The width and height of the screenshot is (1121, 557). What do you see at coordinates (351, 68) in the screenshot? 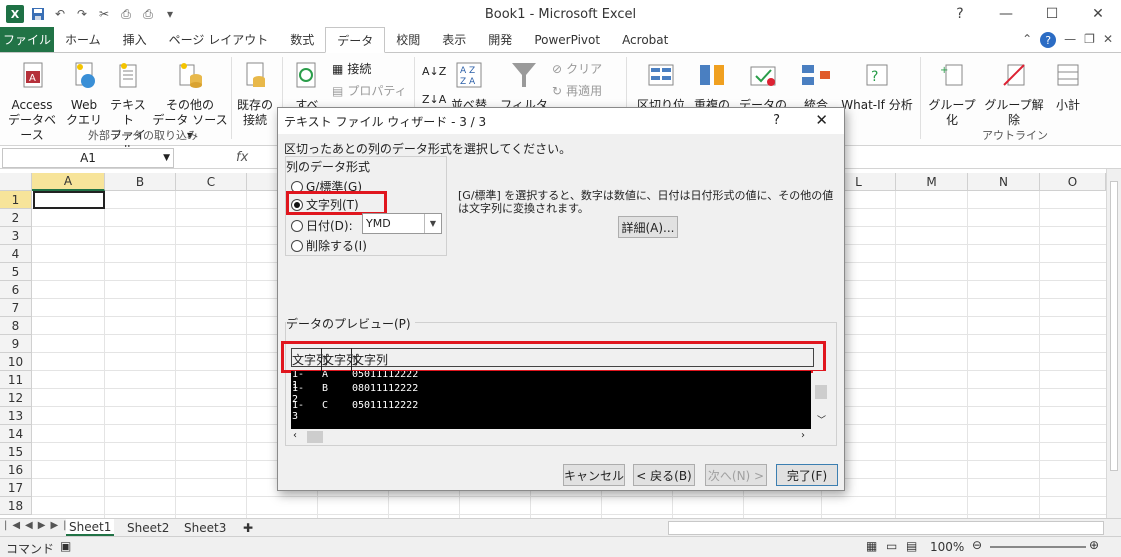
I see `connections-button: ▦ 接続` at bounding box center [351, 68].